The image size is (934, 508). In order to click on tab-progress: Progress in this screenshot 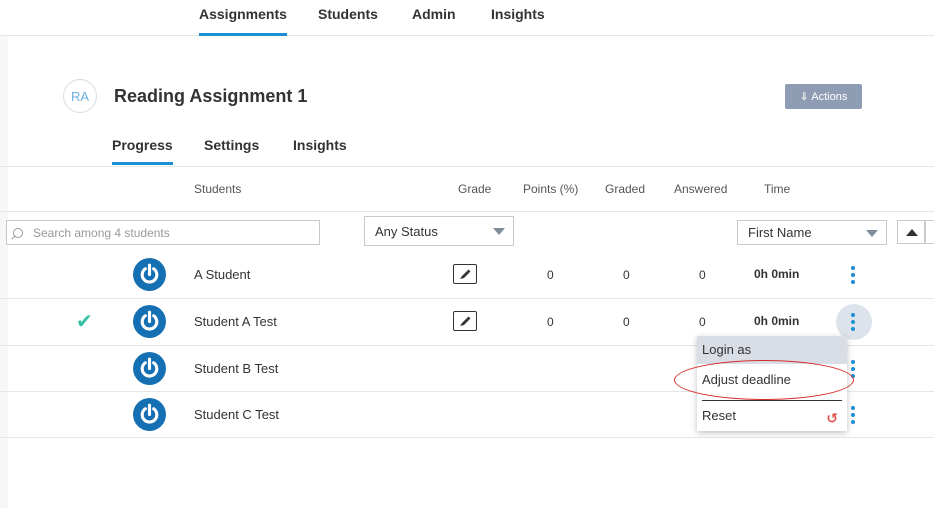, I will do `click(142, 151)`.